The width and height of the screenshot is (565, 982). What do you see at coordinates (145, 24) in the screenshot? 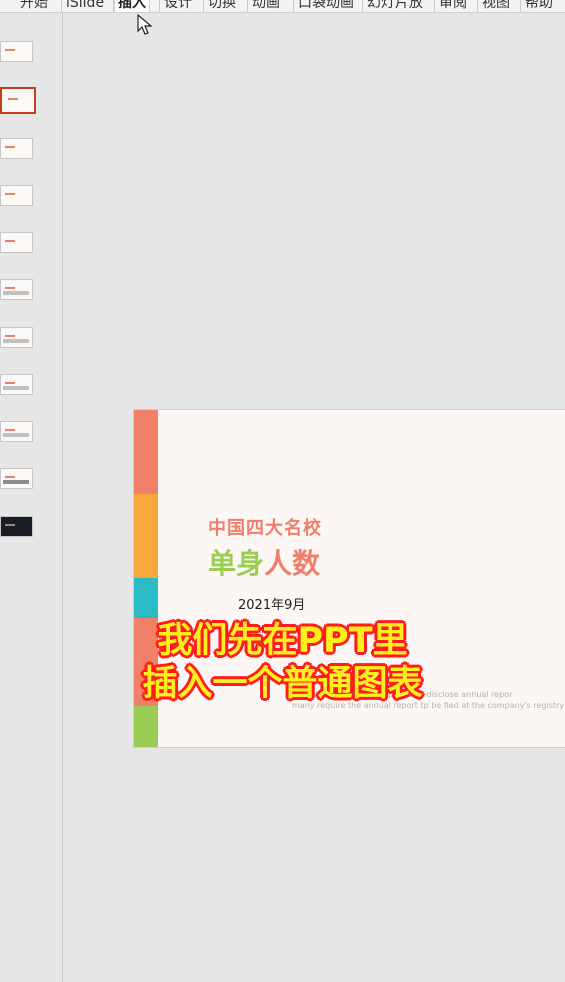
I see `mouse-cursor-icon` at bounding box center [145, 24].